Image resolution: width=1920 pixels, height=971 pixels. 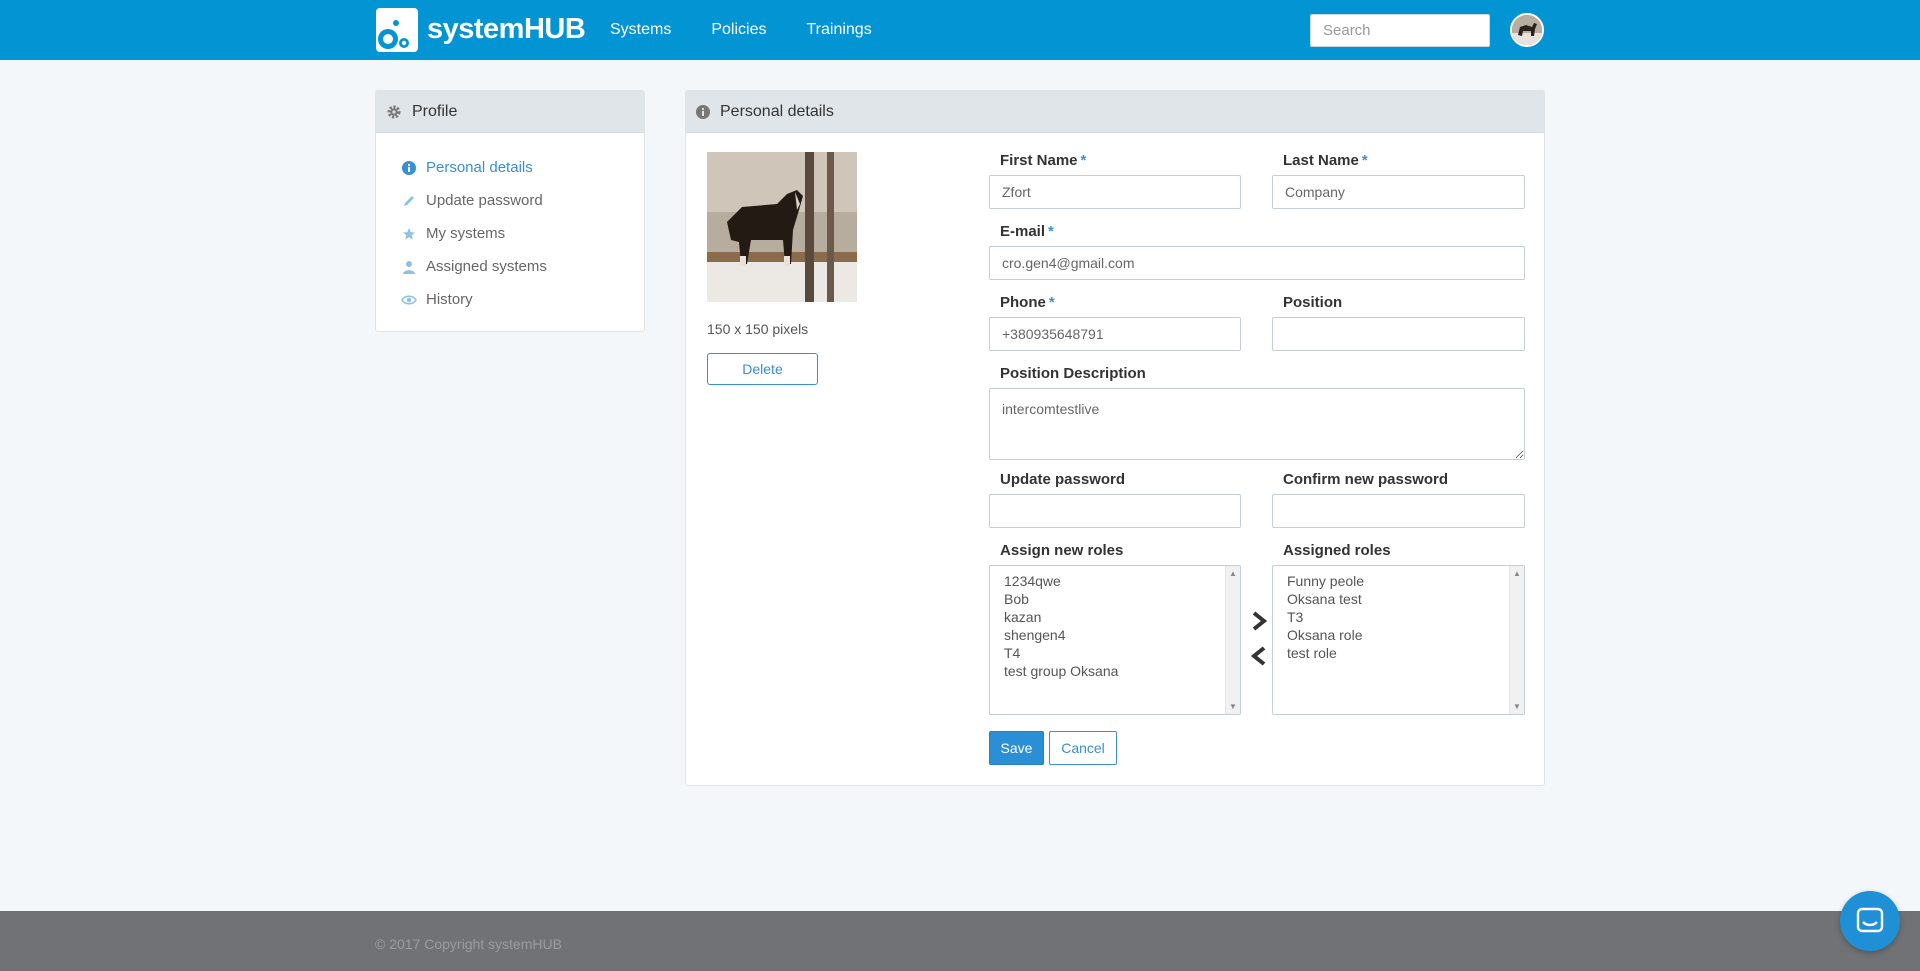 I want to click on main-nav: Systems Policies Trainings, so click(x=761, y=30).